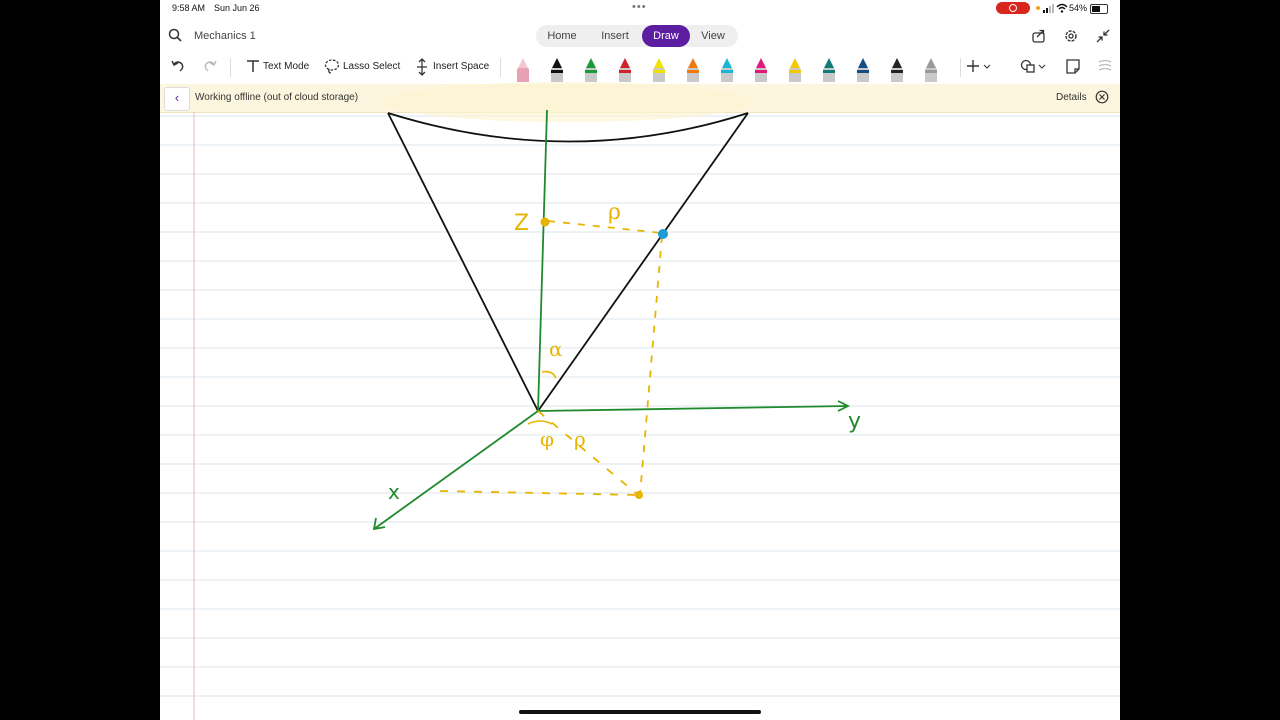 Image resolution: width=1280 pixels, height=720 pixels. What do you see at coordinates (567, 102) in the screenshot?
I see `cone-rim-highlight` at bounding box center [567, 102].